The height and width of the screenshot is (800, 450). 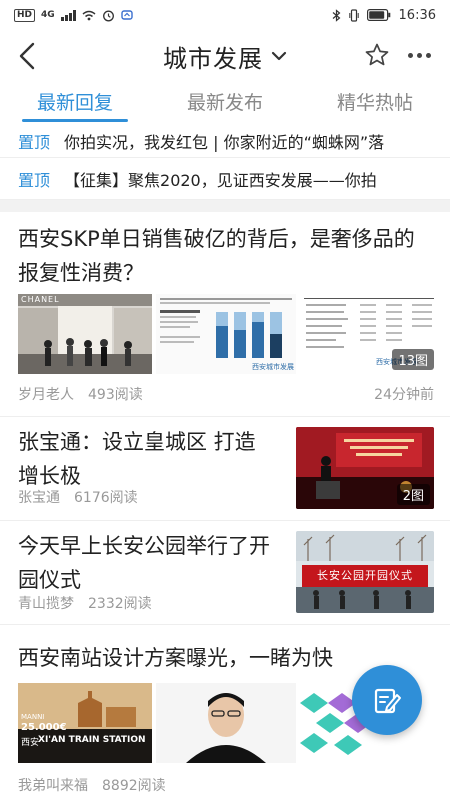 I want to click on article-title: 西安SKP单日销售破亿的背后，是奢侈品的报复性消费？, so click(x=216, y=256).